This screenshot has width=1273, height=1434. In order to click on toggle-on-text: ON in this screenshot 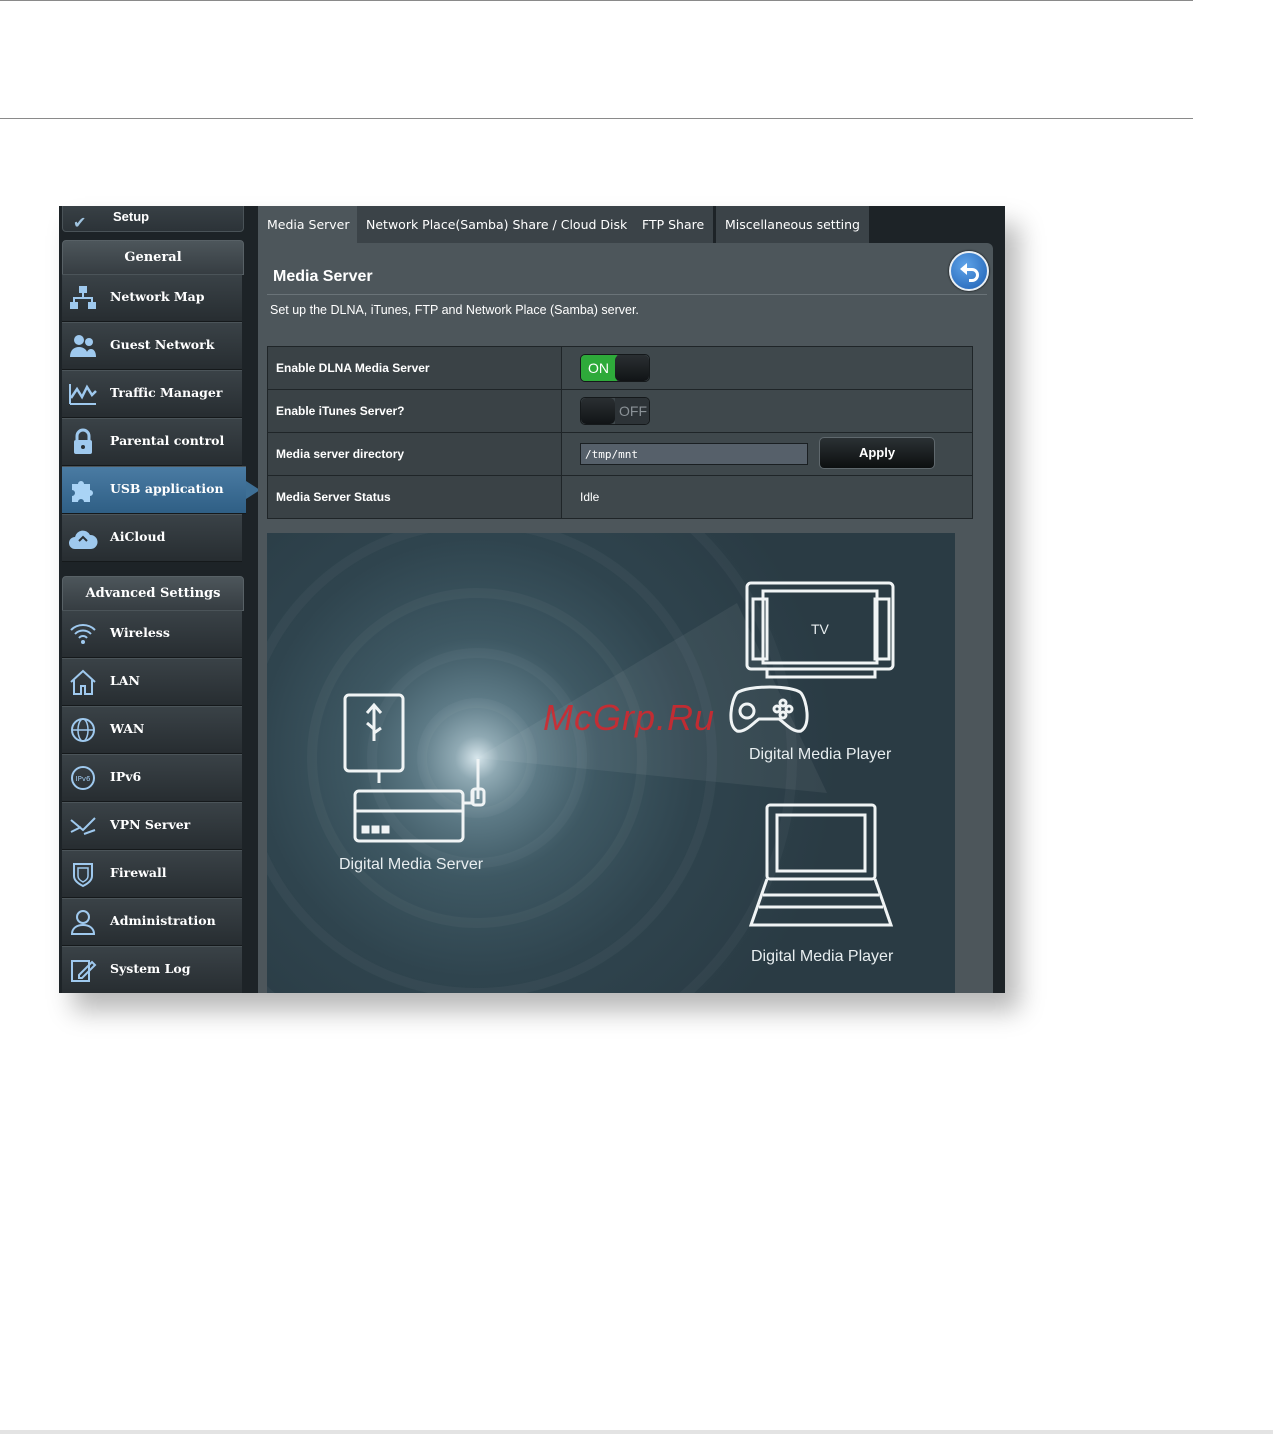, I will do `click(599, 368)`.